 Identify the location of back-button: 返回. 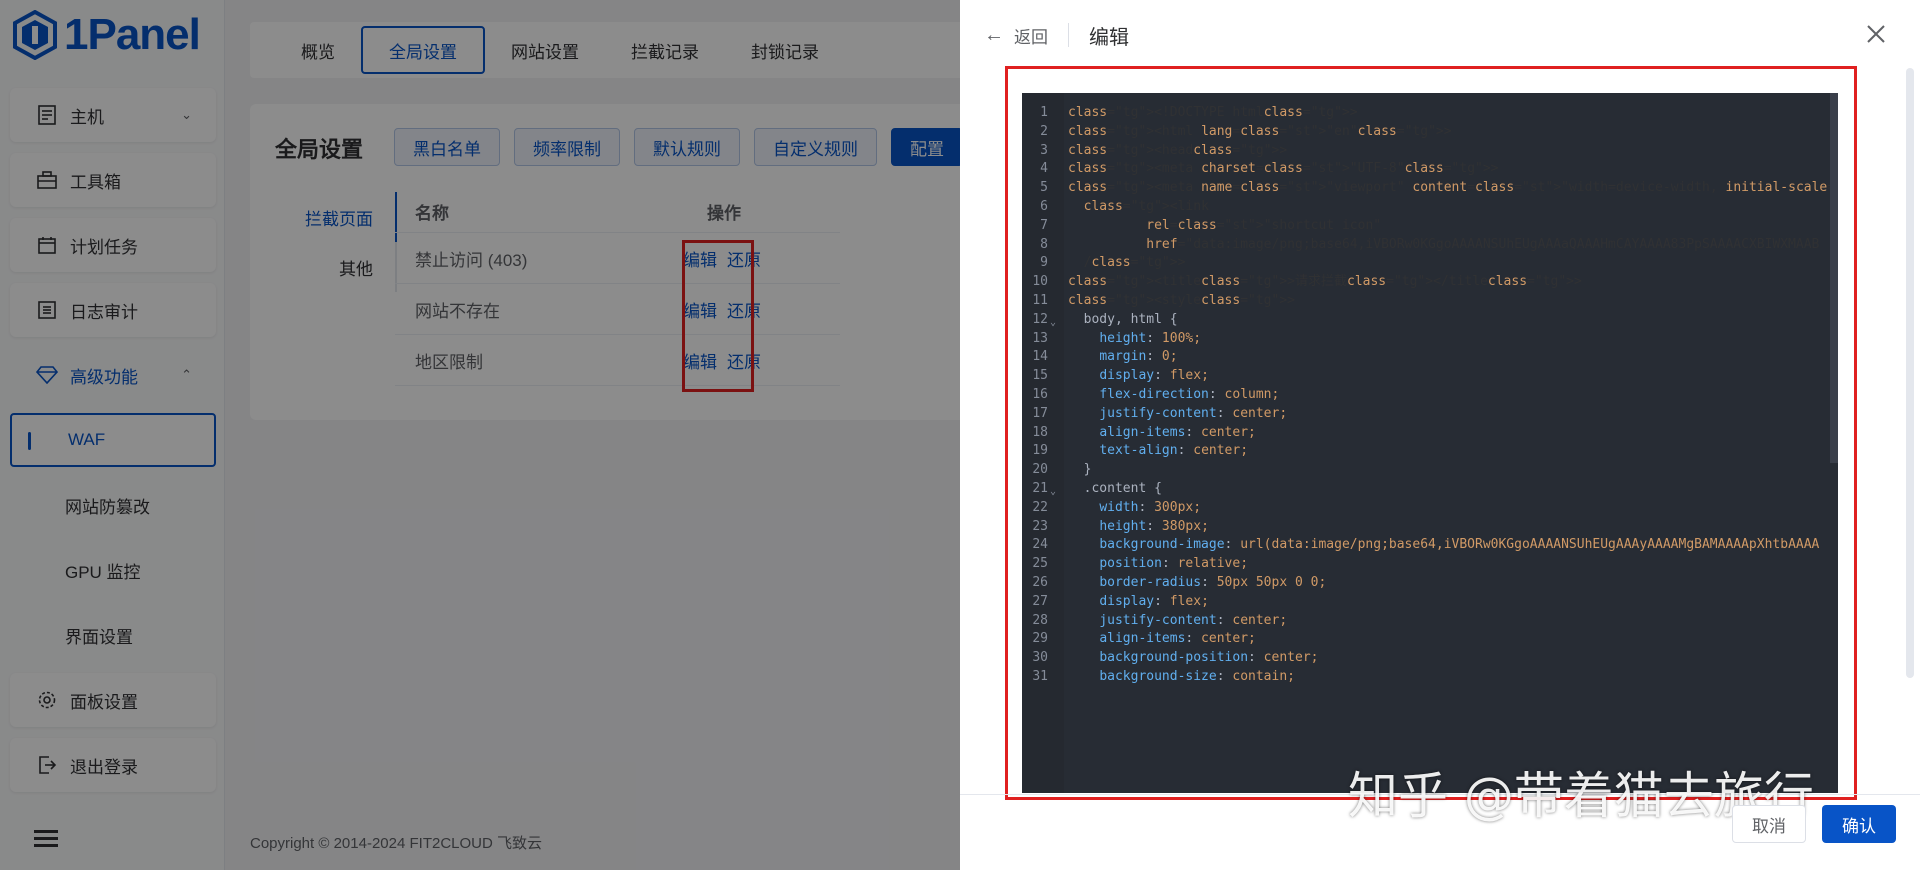
(1031, 35).